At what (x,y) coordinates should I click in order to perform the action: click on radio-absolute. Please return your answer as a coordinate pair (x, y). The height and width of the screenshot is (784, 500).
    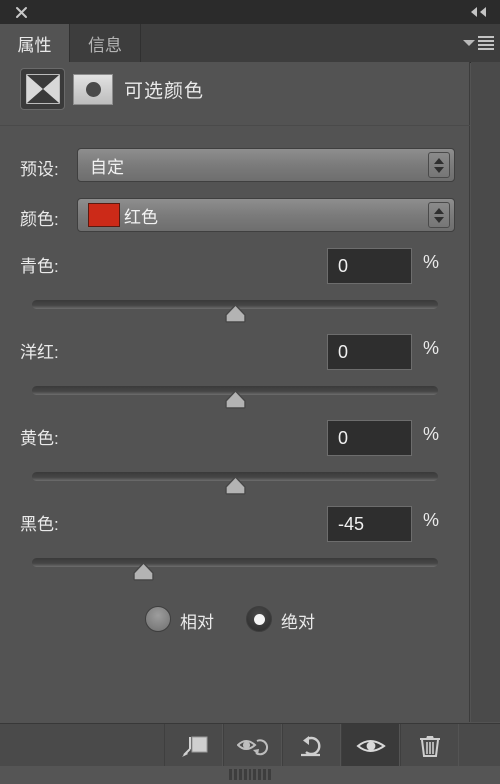
    Looking at the image, I should click on (259, 619).